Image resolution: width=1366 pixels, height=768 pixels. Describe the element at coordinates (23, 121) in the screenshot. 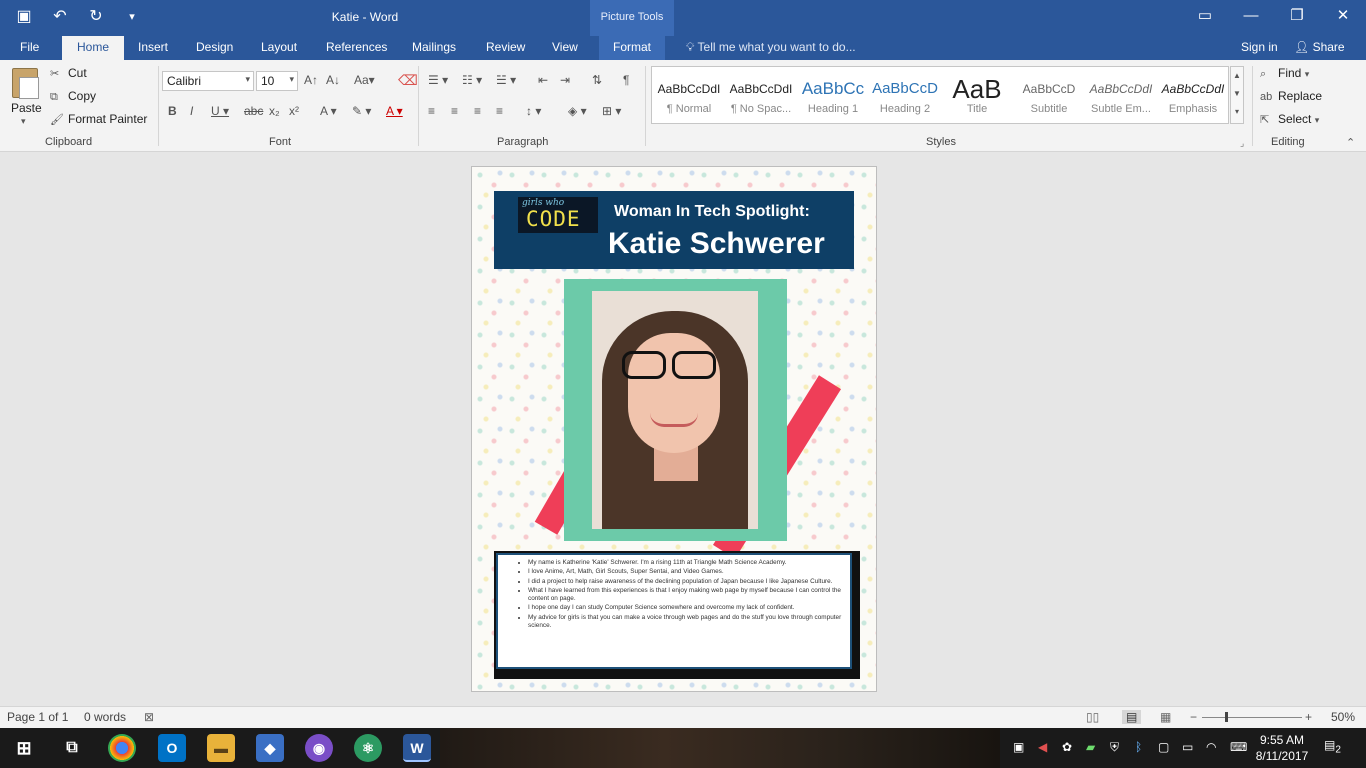

I see `paste-dropdown-icon: ▾` at that location.